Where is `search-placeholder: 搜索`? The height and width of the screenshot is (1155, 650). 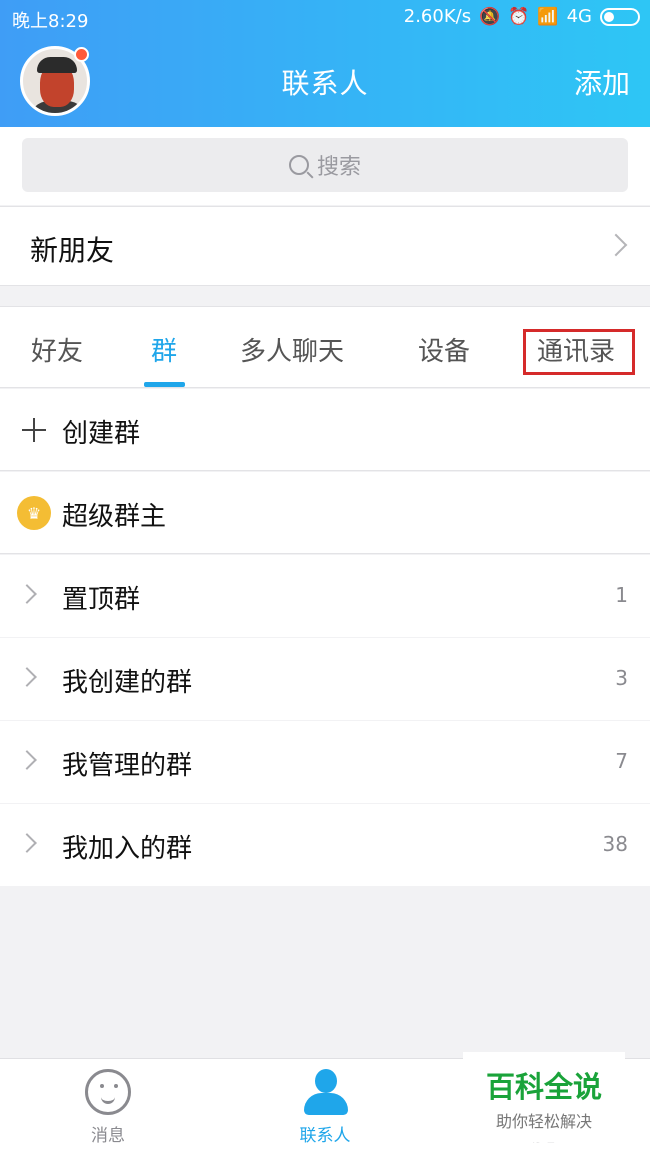
search-placeholder: 搜索 is located at coordinates (338, 167).